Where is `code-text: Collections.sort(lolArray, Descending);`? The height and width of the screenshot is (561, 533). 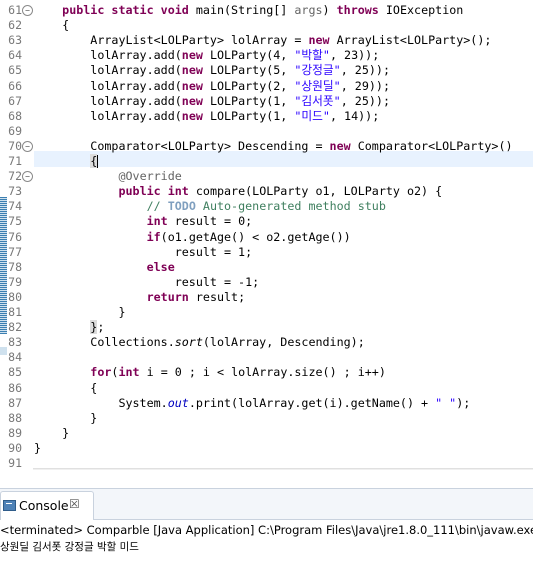 code-text: Collections.sort(lolArray, Descending); is located at coordinates (199, 342).